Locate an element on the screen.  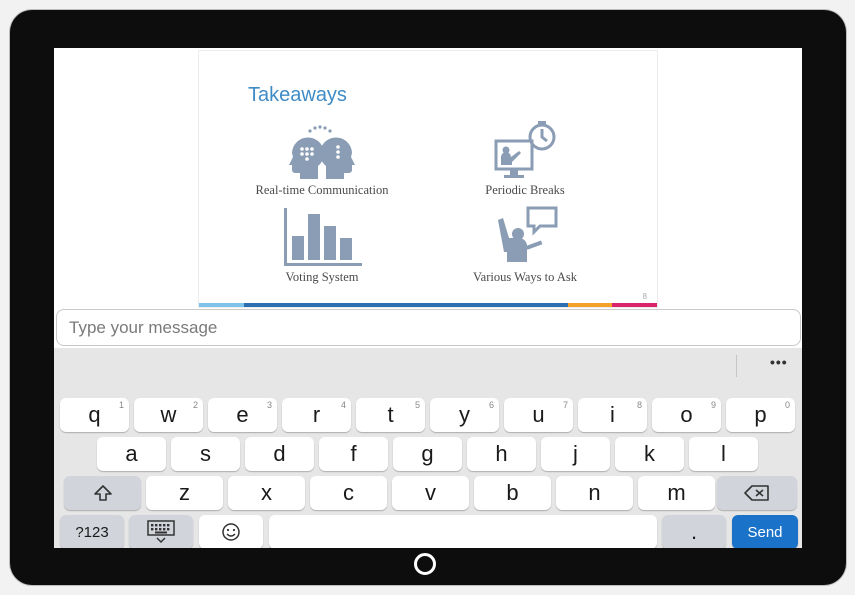
key-u: u7 is located at coordinates (538, 415).